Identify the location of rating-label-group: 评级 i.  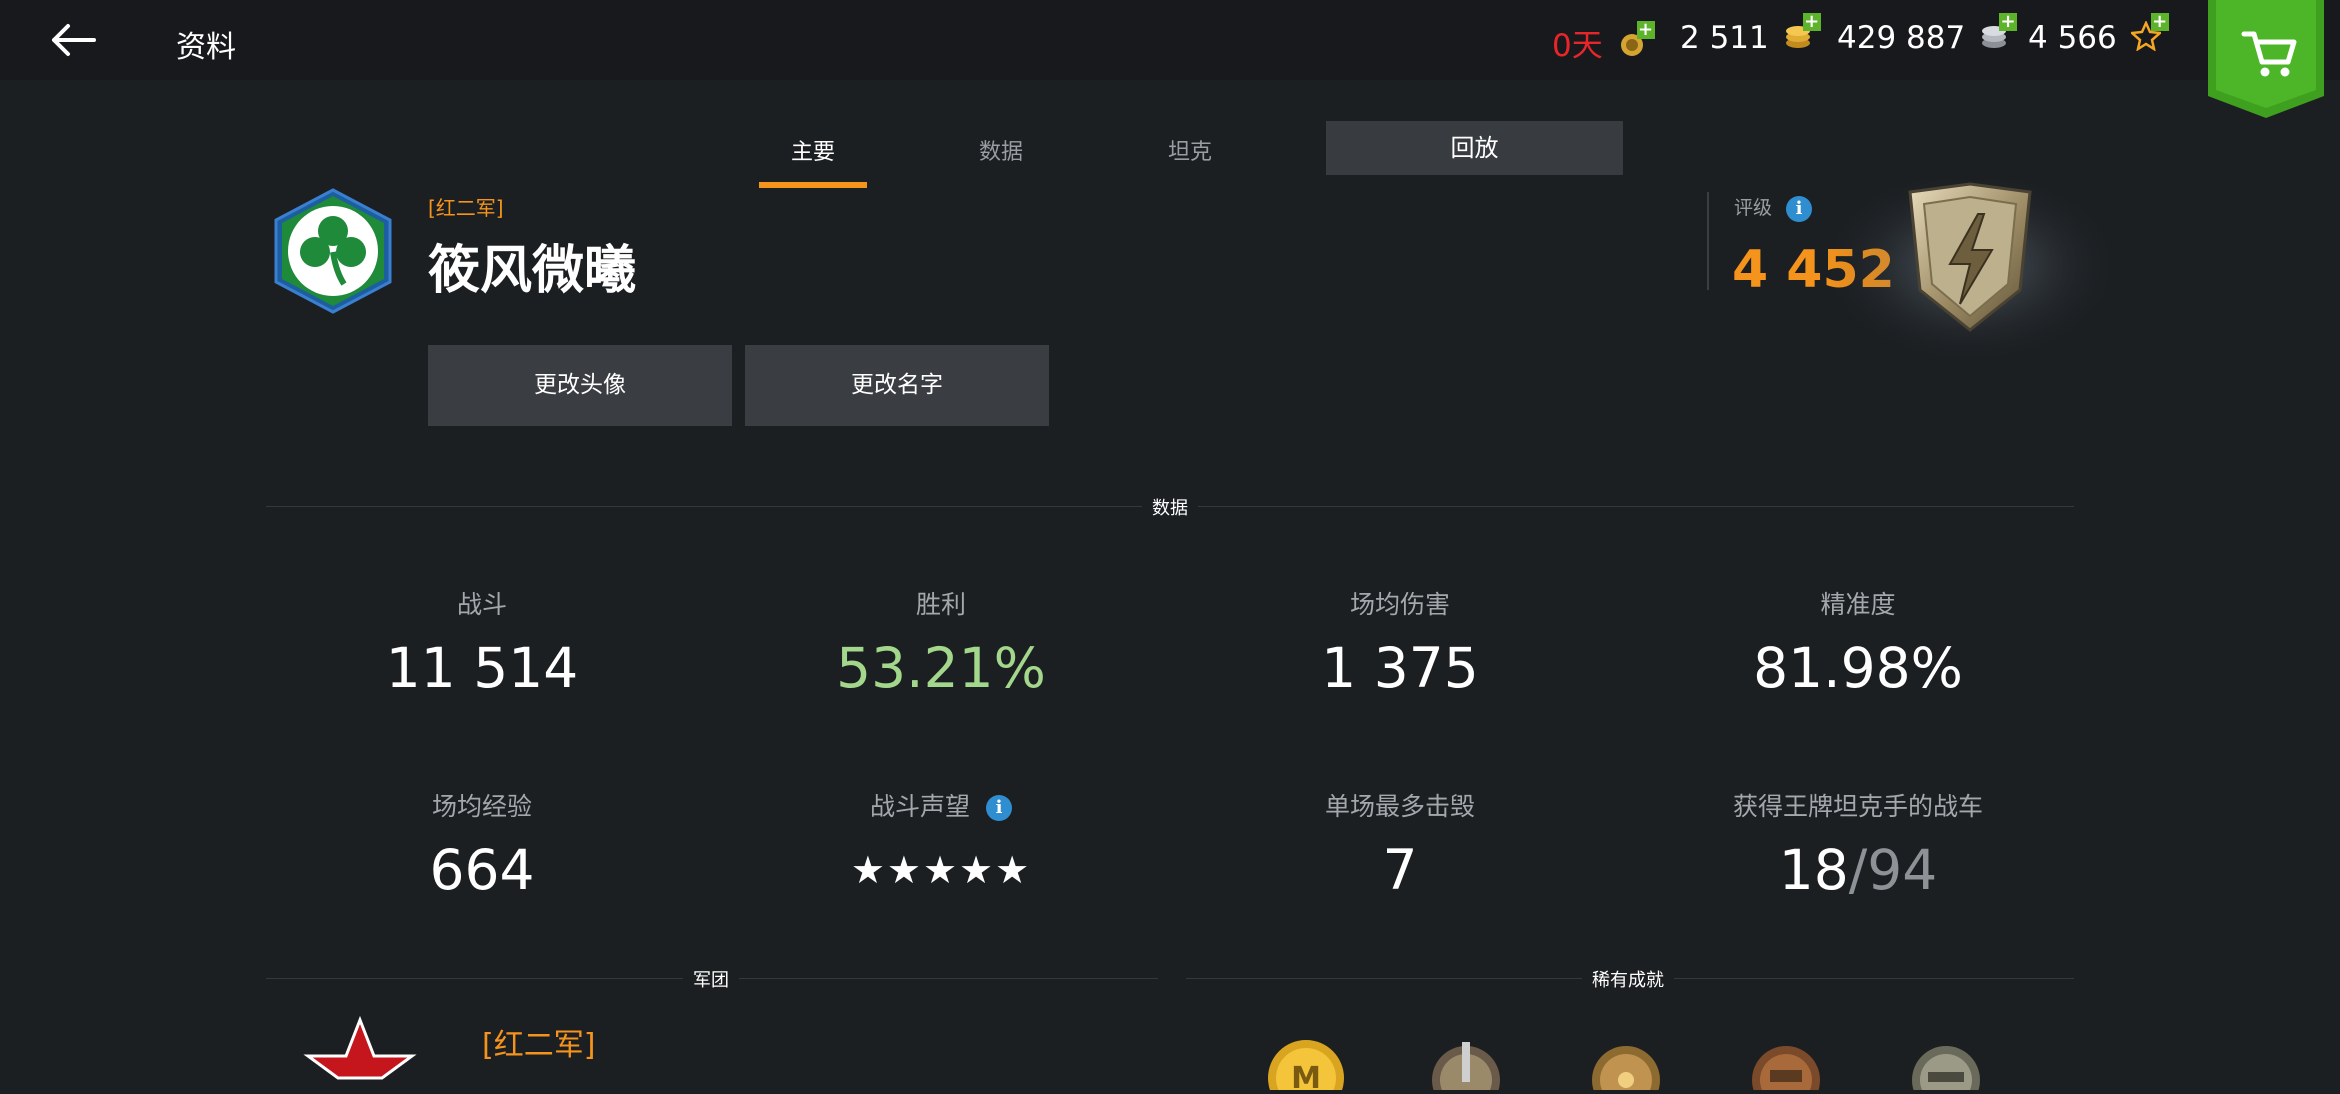
(1773, 207).